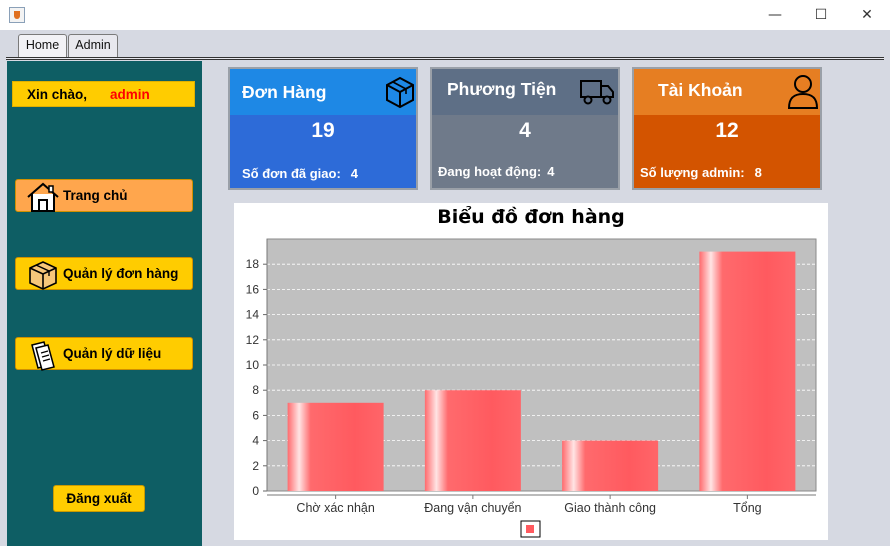 Image resolution: width=890 pixels, height=546 pixels. I want to click on y-tick-label: 0, so click(255, 491).